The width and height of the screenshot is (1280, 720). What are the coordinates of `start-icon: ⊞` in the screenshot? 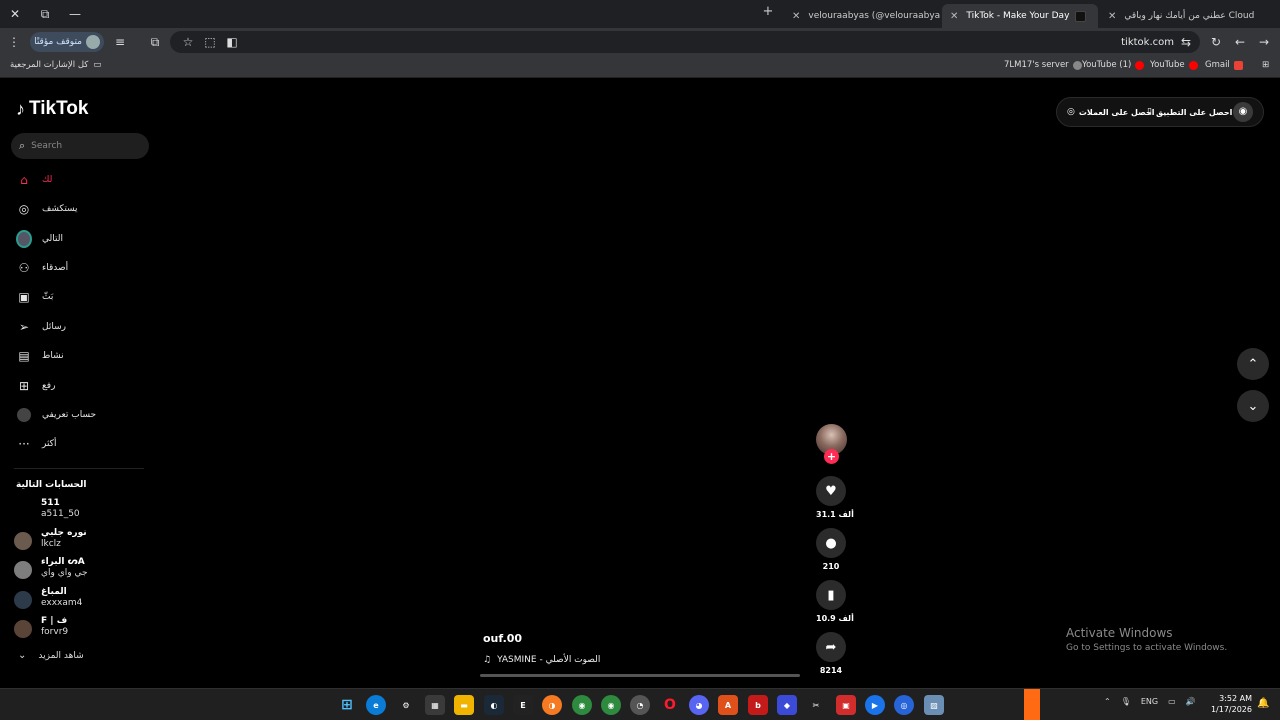 It's located at (347, 705).